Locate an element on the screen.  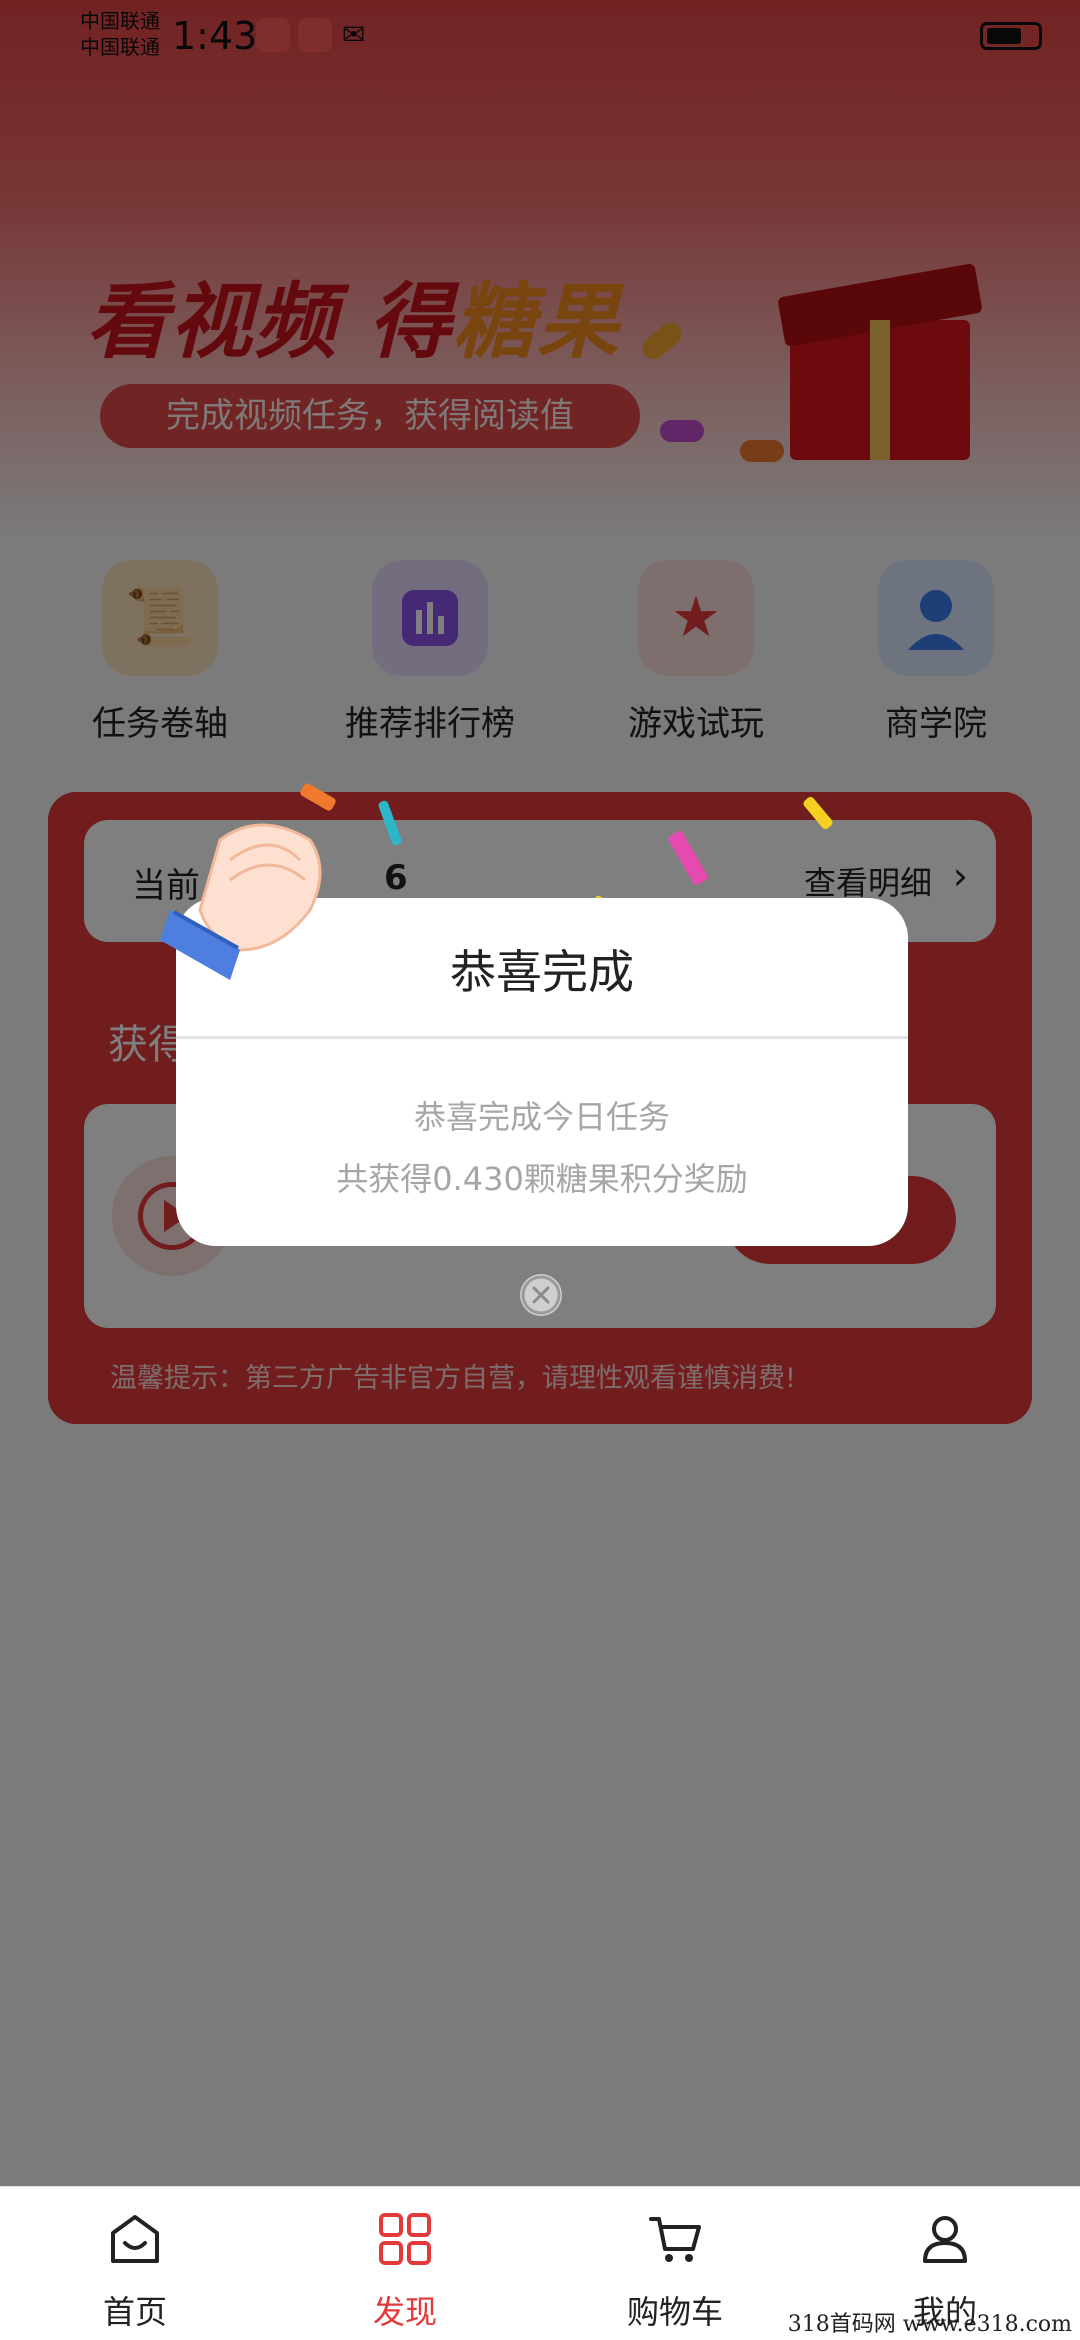
tab-cart: 购物车 is located at coordinates (675, 2263).